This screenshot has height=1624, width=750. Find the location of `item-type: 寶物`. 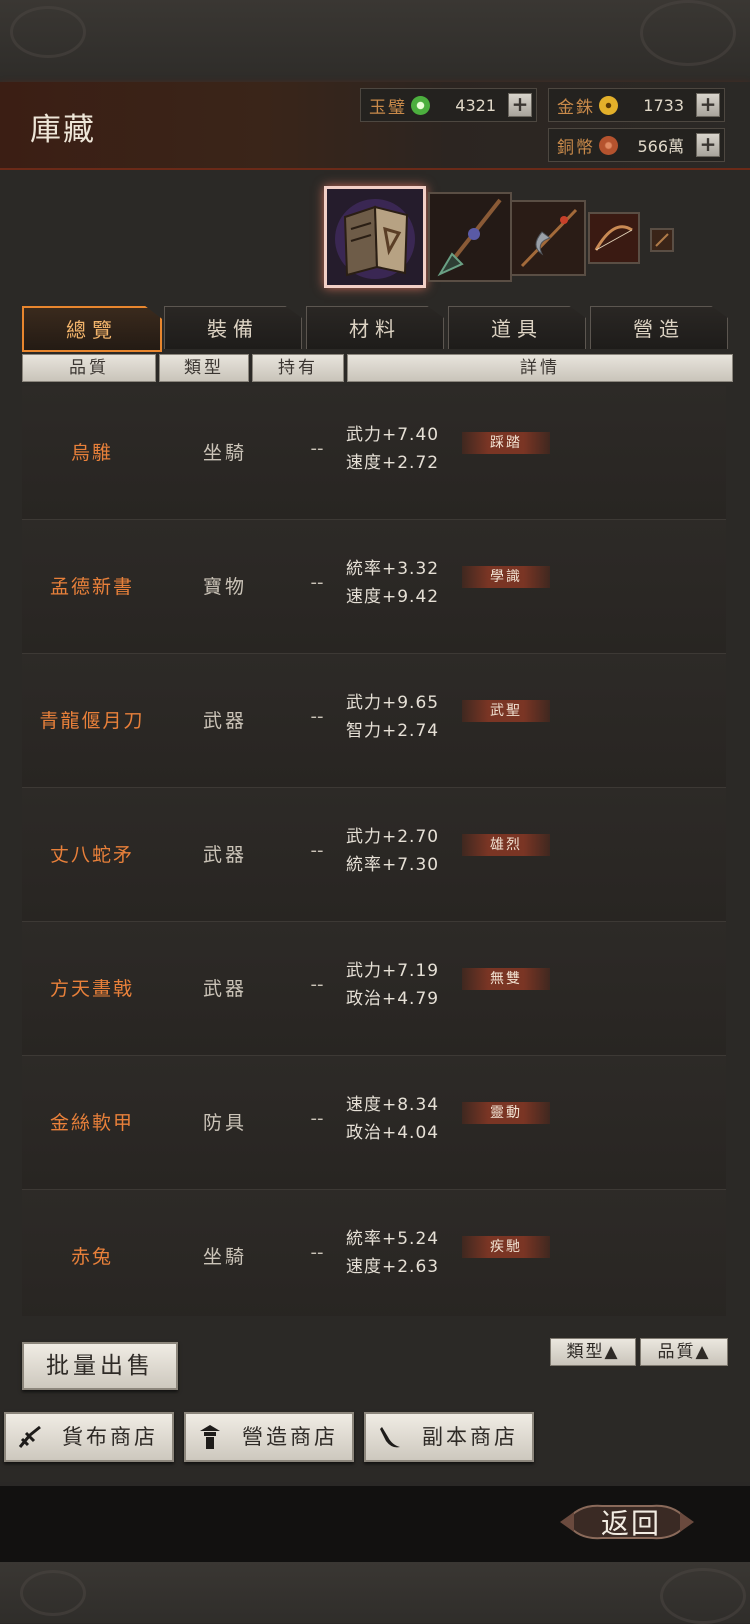

item-type: 寶物 is located at coordinates (224, 587).